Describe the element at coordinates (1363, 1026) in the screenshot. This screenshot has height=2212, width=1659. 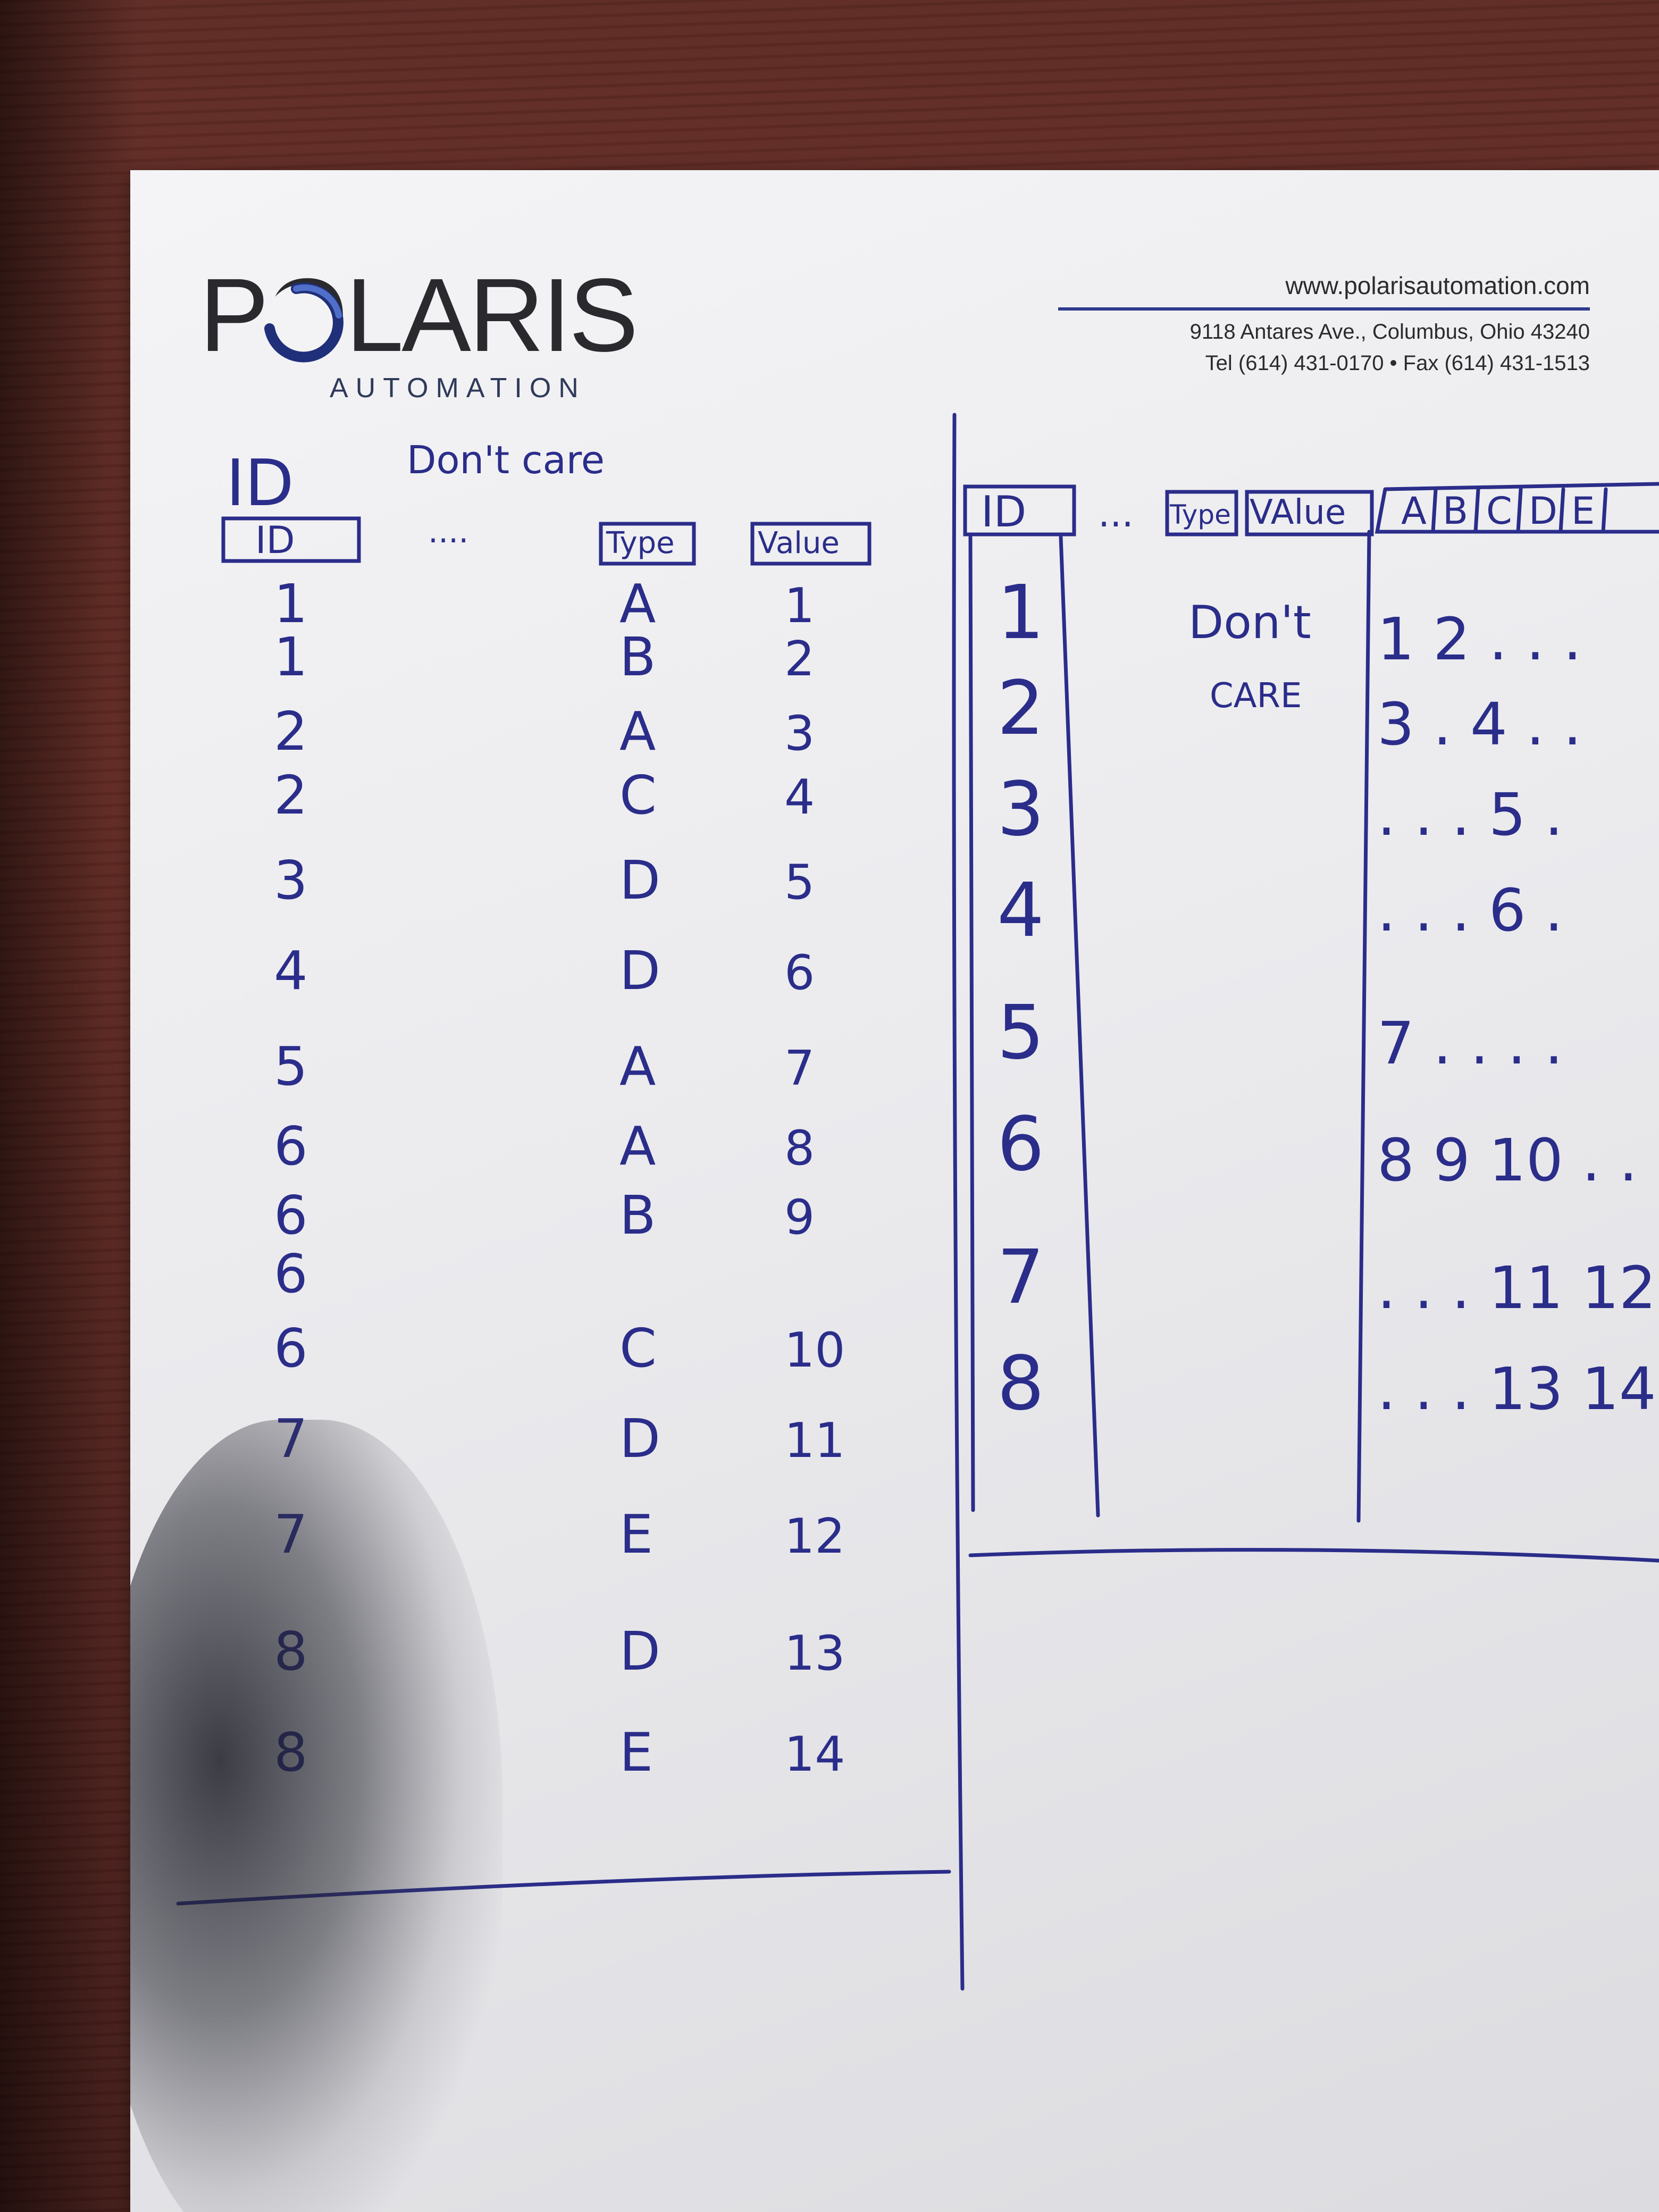
I see `right-pivot-col-line` at that location.